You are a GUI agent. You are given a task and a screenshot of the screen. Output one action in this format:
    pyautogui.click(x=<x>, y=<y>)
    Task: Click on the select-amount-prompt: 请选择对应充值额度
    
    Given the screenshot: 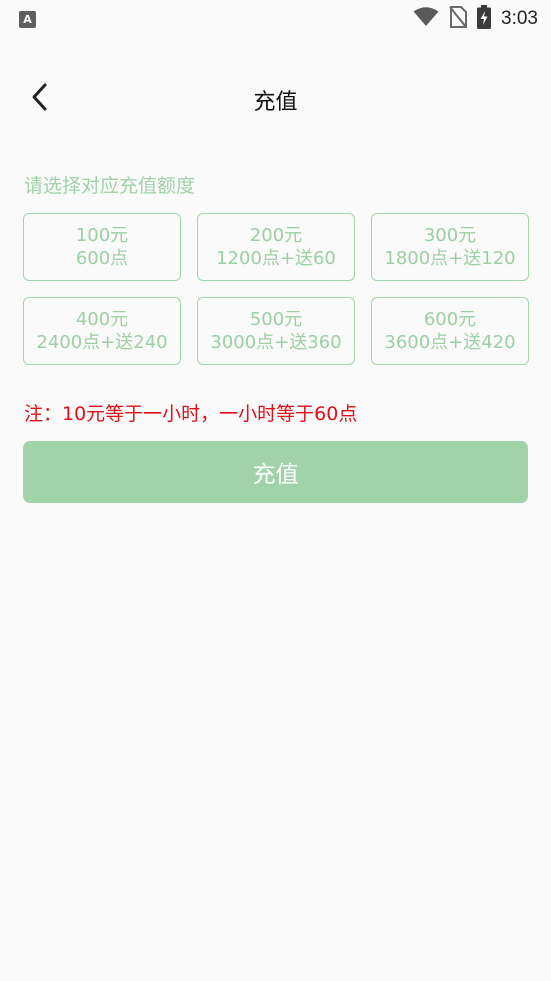 What is the action you would take?
    pyautogui.click(x=110, y=186)
    